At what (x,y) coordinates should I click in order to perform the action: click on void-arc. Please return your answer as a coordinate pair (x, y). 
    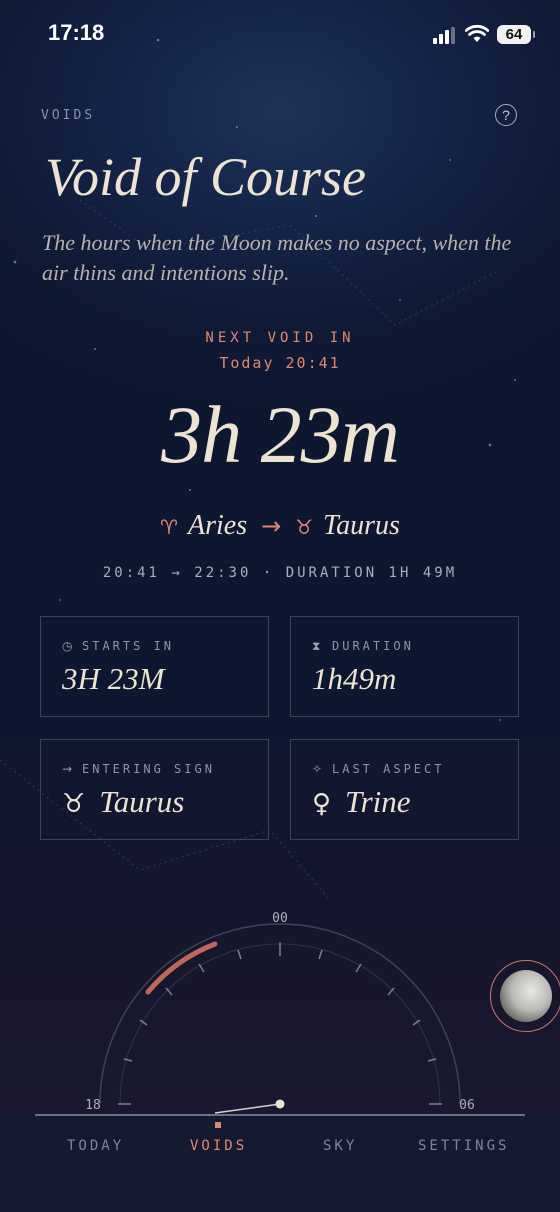
    Looking at the image, I should click on (181, 968).